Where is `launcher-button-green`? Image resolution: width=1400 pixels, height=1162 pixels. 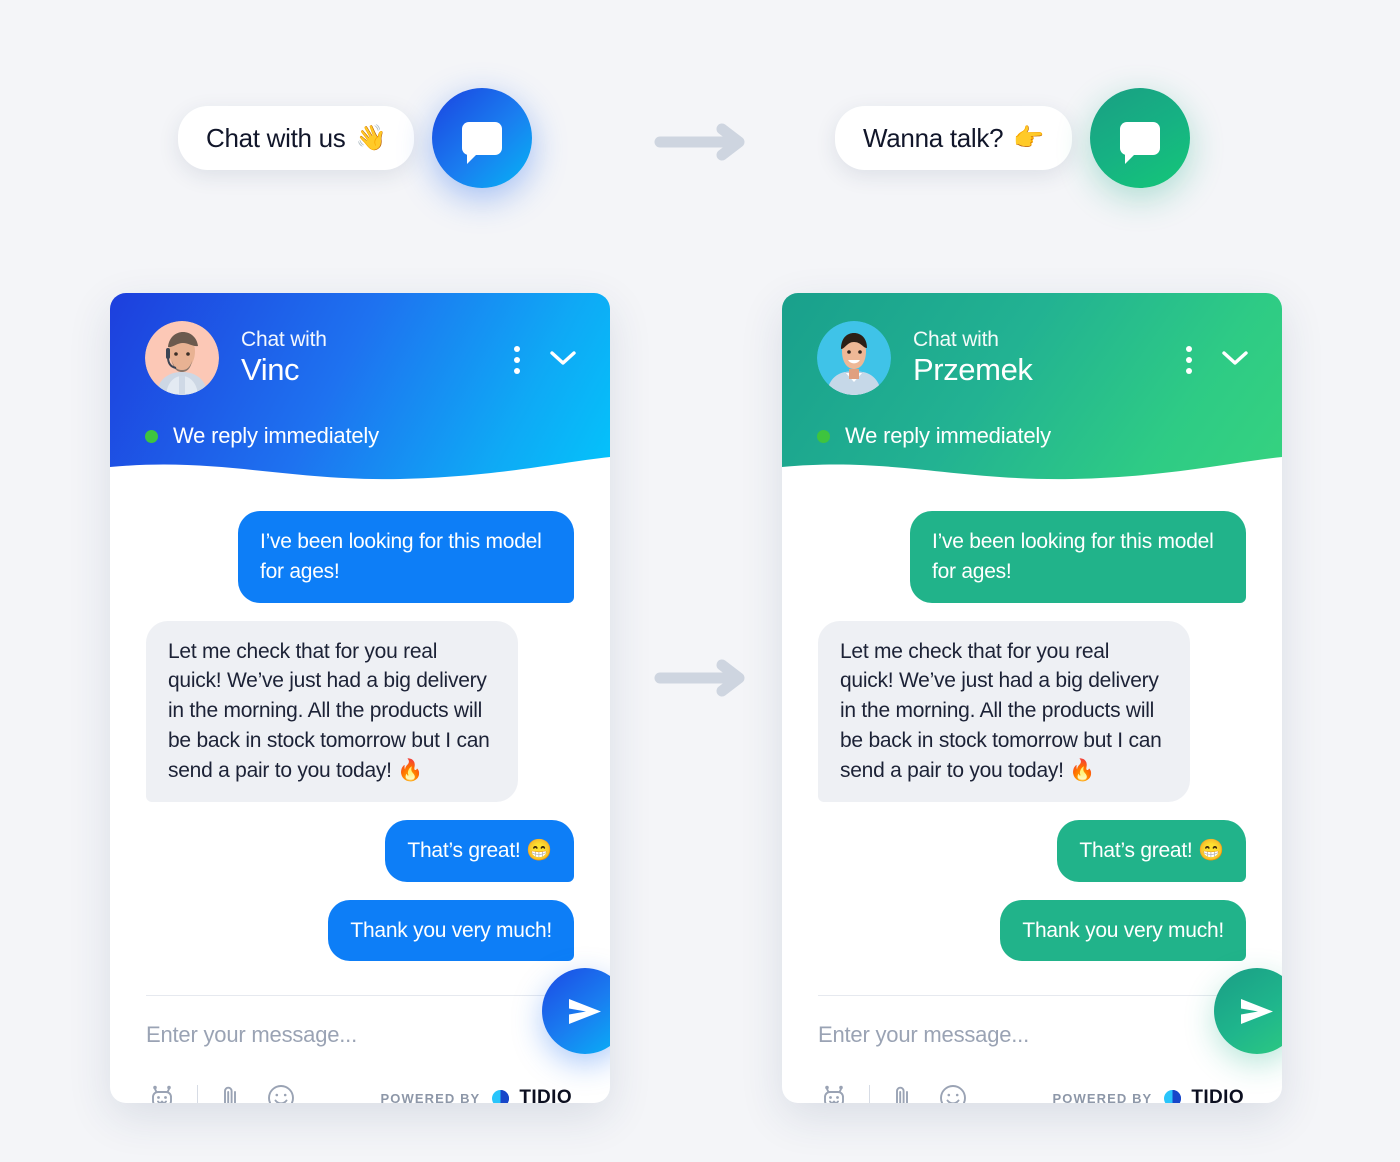 launcher-button-green is located at coordinates (1140, 138).